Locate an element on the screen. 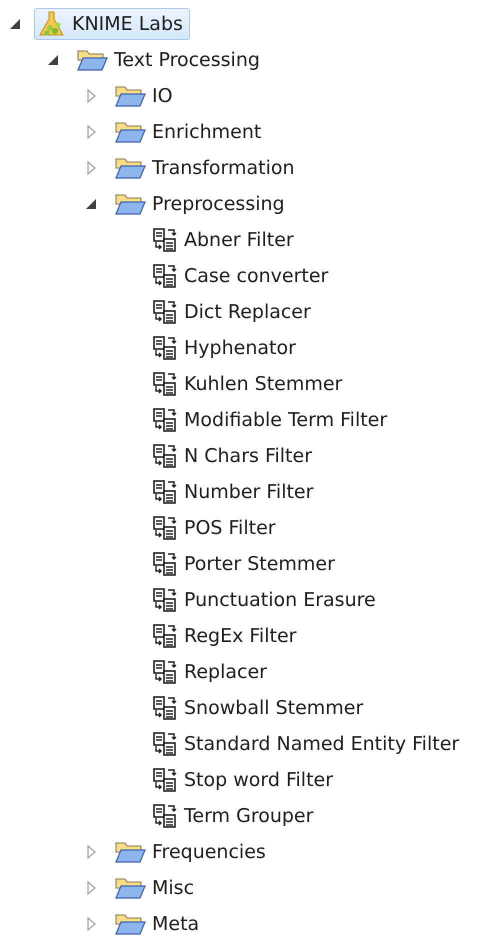  tree-item: IO is located at coordinates (145, 96).